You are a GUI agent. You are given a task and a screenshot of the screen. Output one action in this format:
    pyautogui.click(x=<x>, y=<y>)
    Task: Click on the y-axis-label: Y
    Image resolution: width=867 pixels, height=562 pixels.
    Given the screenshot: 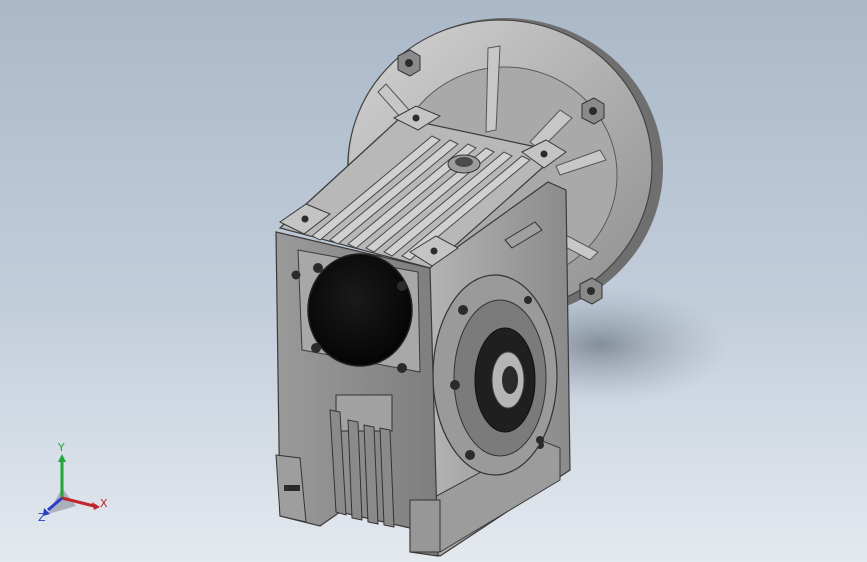 What is the action you would take?
    pyautogui.click(x=61, y=447)
    